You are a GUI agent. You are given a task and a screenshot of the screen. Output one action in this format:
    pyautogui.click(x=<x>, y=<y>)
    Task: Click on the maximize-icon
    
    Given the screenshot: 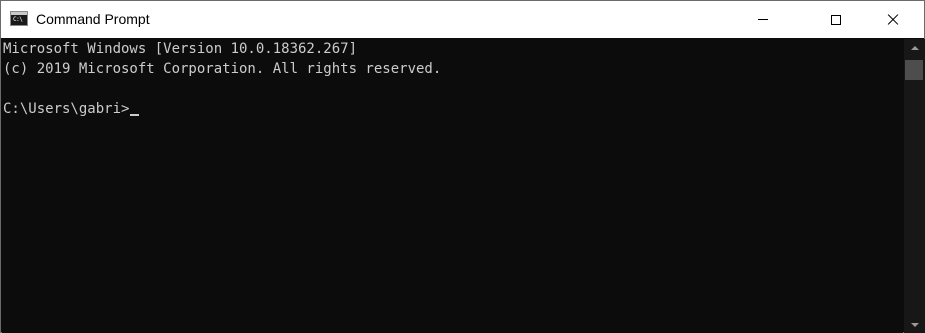 What is the action you would take?
    pyautogui.click(x=836, y=19)
    